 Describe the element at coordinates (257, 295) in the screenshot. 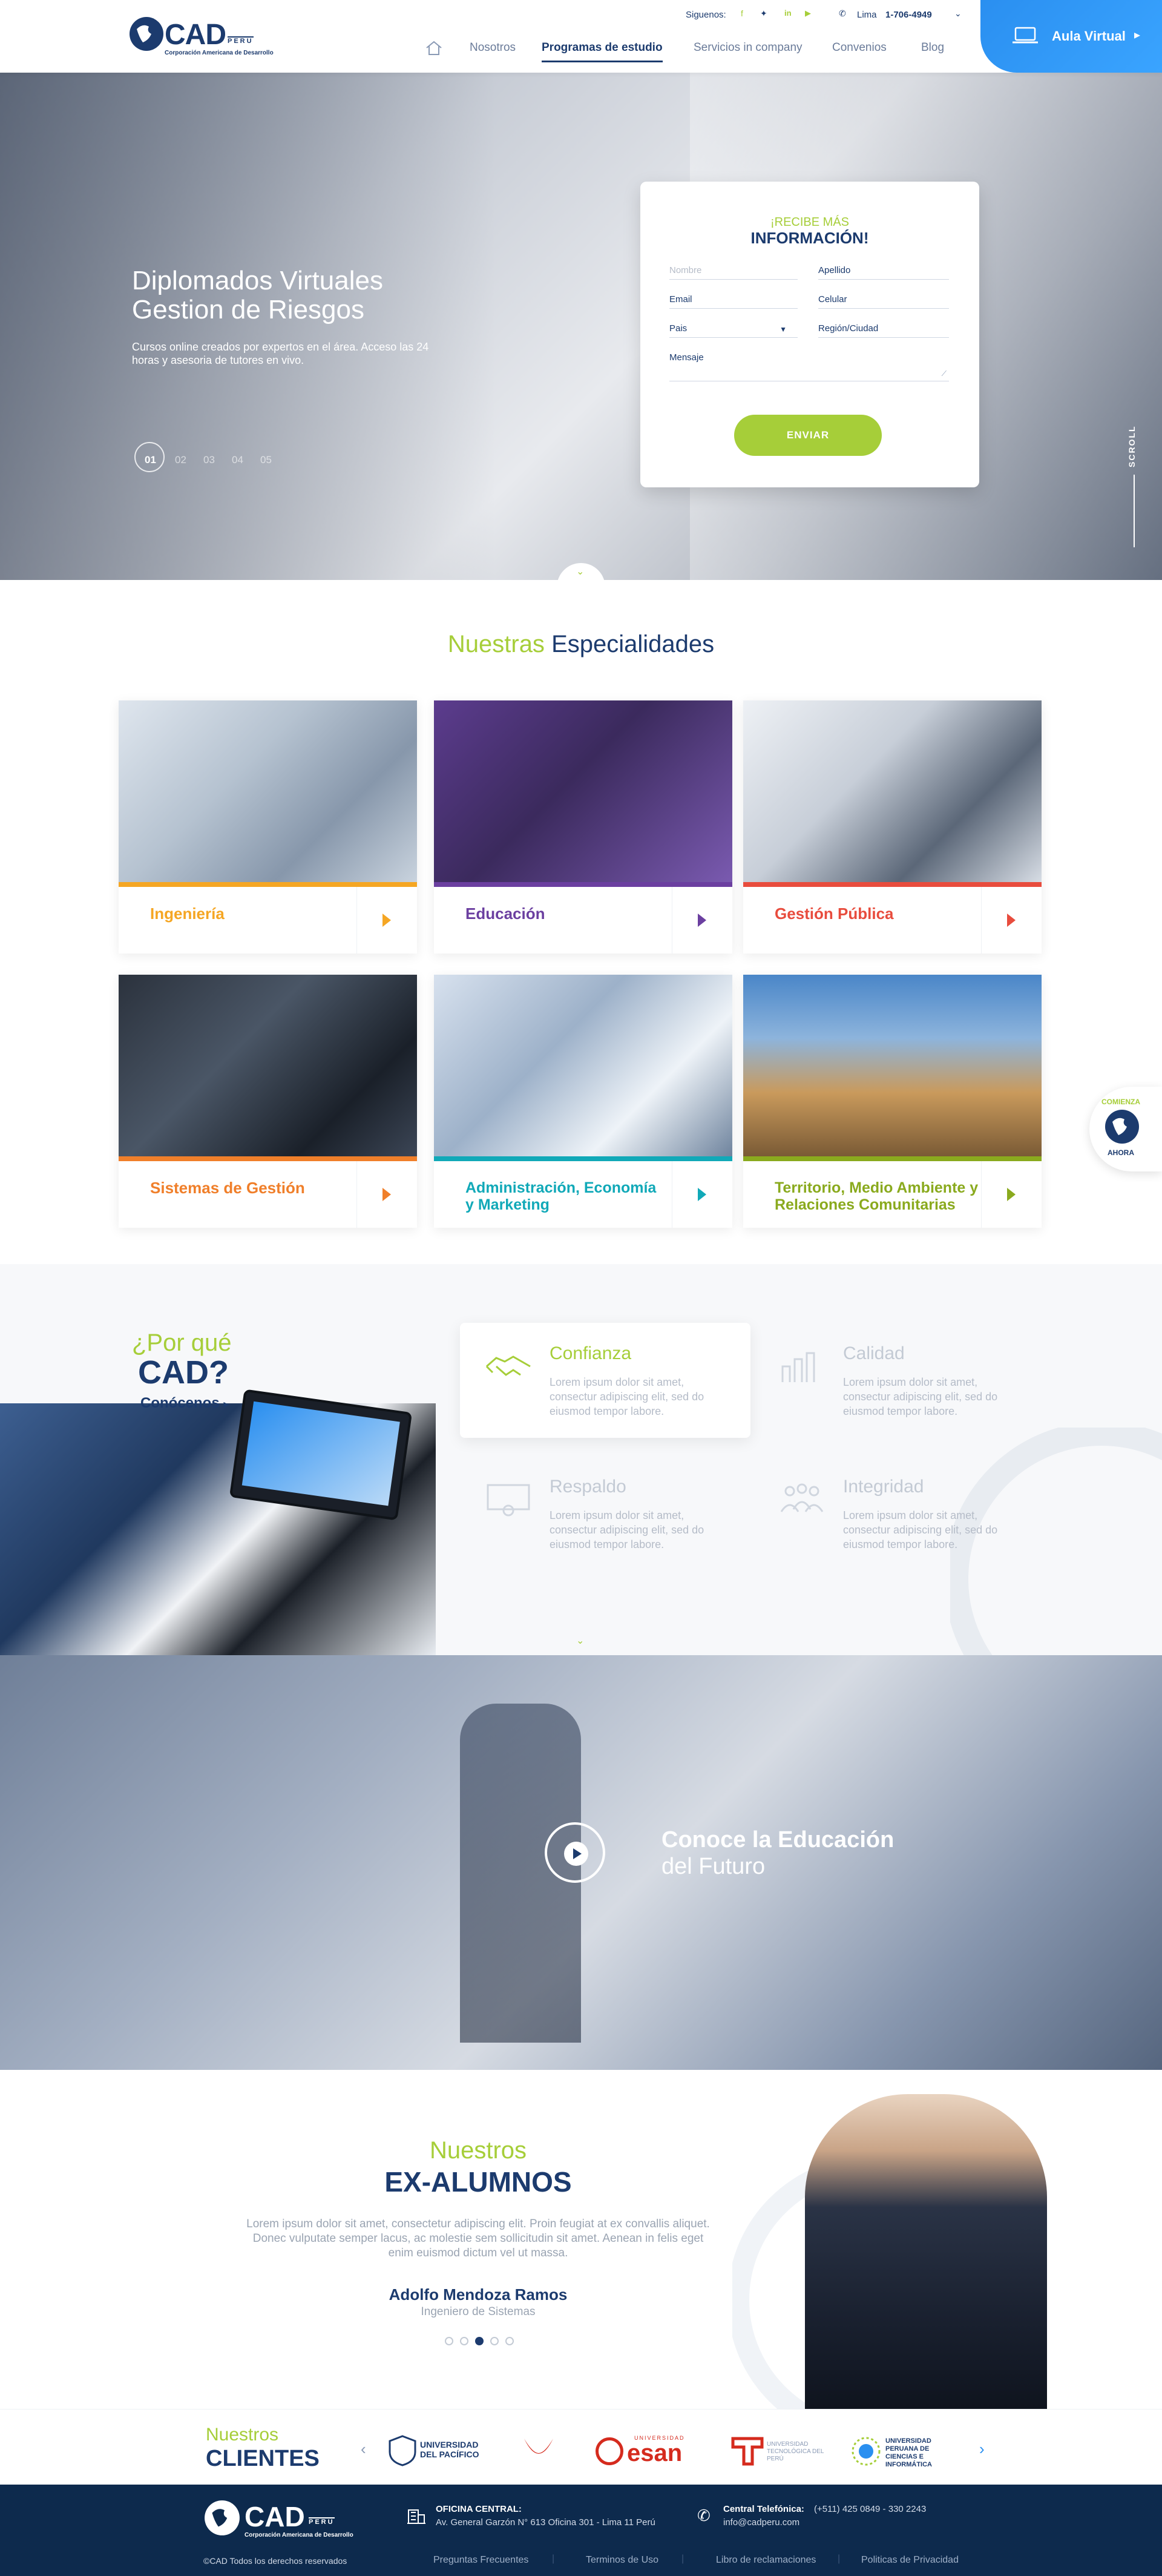

I see `hero-title: Diplomados Virtuales Gestion de Riesgos` at that location.